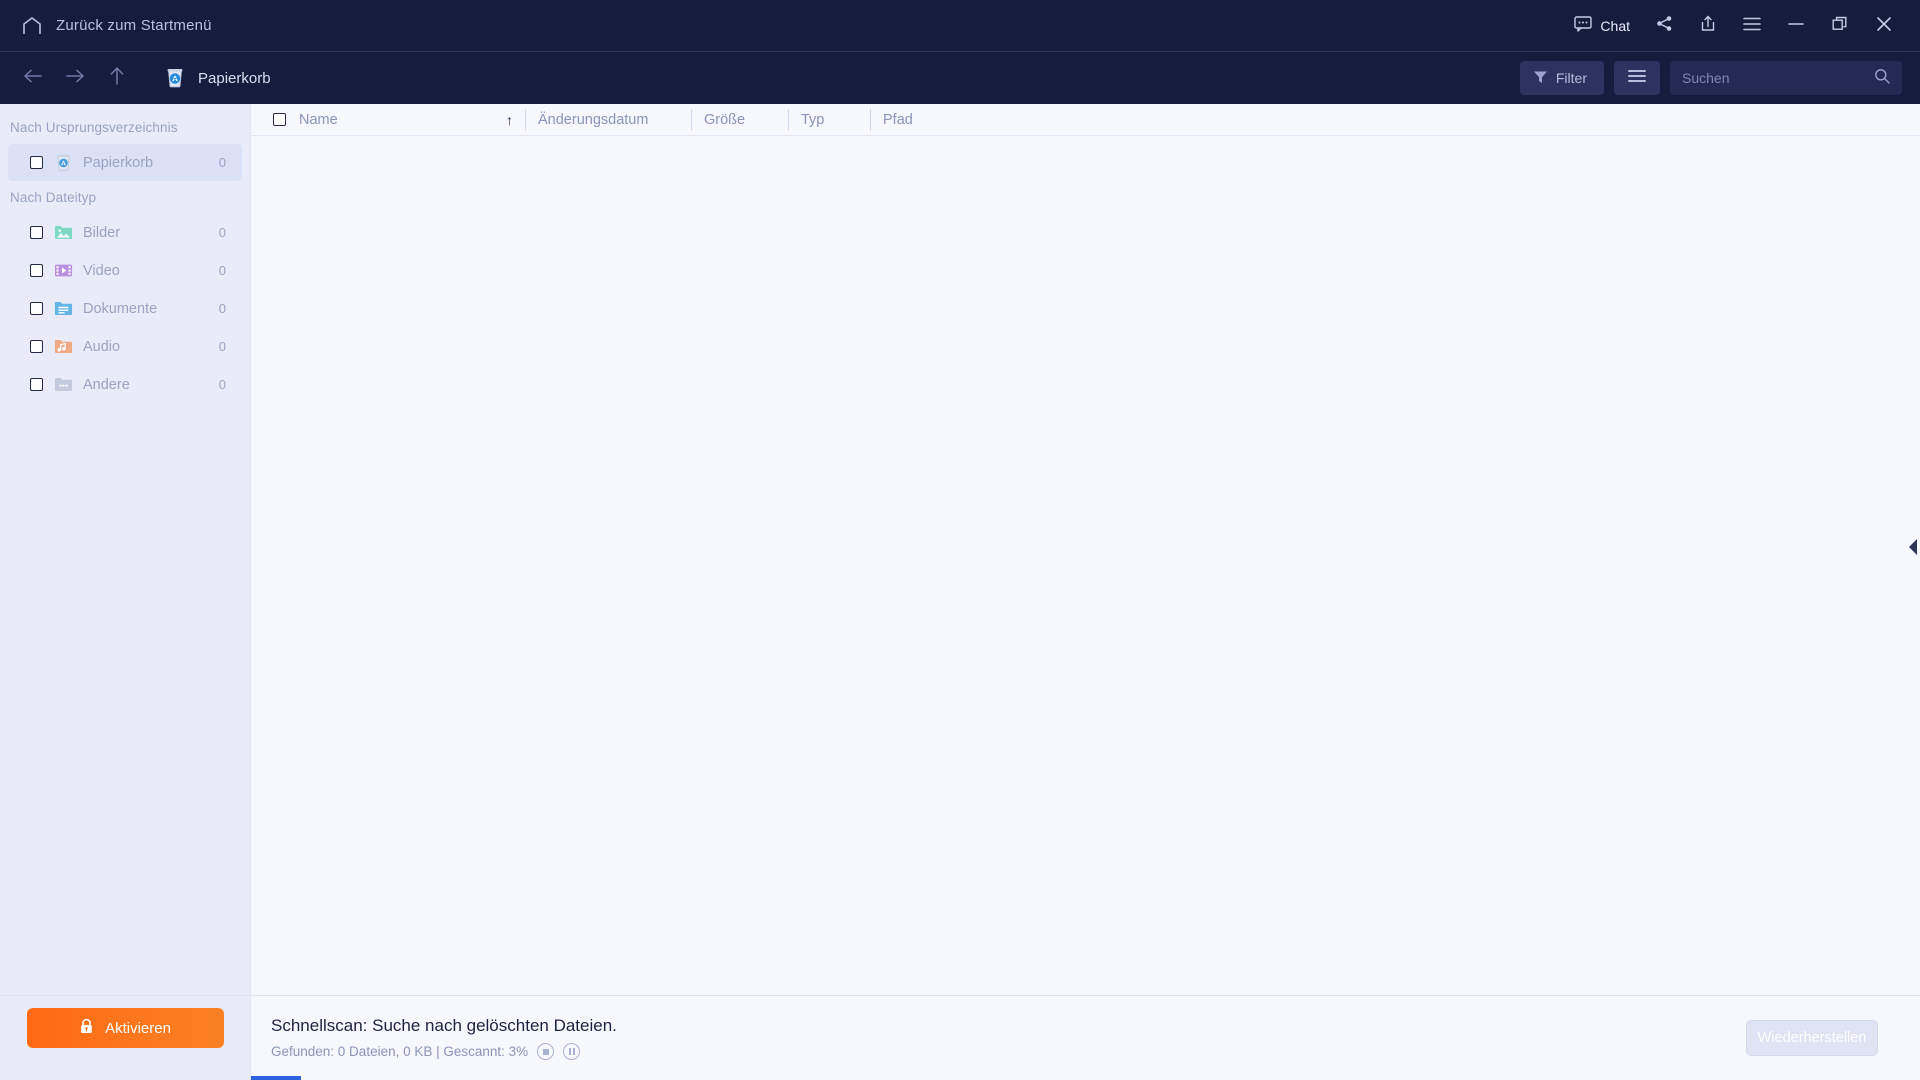 The width and height of the screenshot is (1920, 1080). What do you see at coordinates (813, 119) in the screenshot?
I see `column-header-type-label: Typ` at bounding box center [813, 119].